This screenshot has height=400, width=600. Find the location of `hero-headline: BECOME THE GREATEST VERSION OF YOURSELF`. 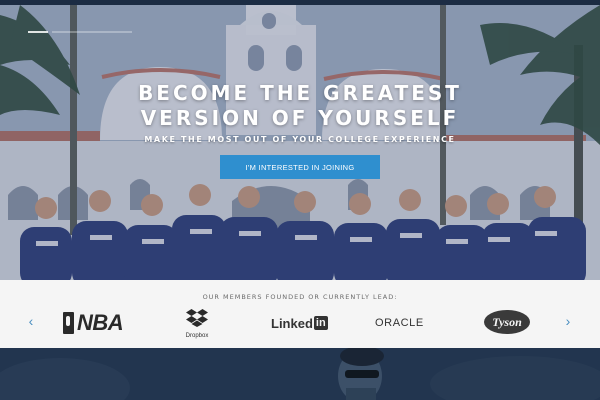

hero-headline: BECOME THE GREATEST VERSION OF YOURSELF is located at coordinates (300, 106).